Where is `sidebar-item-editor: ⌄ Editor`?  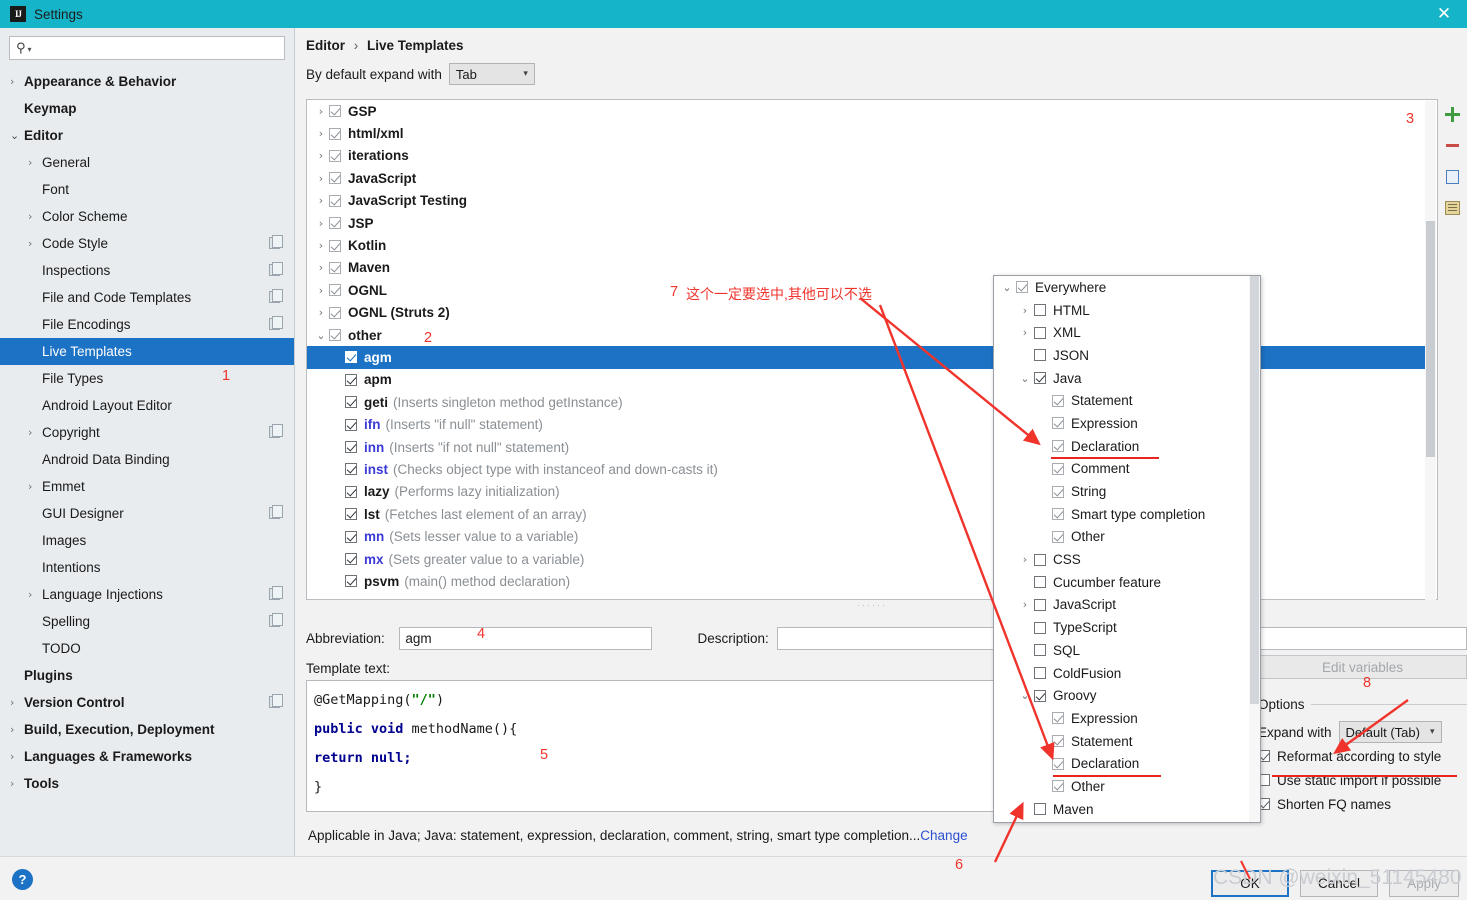 sidebar-item-editor: ⌄ Editor is located at coordinates (147, 135).